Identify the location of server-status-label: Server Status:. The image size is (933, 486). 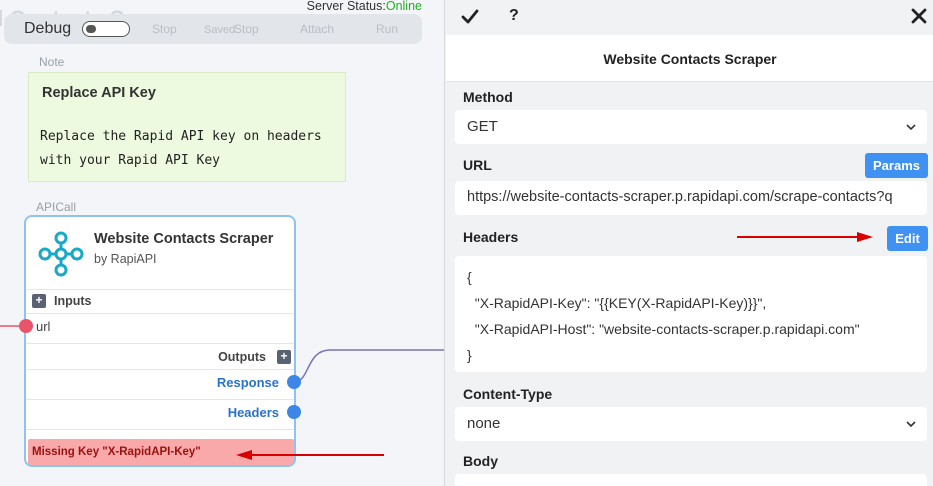
(346, 6).